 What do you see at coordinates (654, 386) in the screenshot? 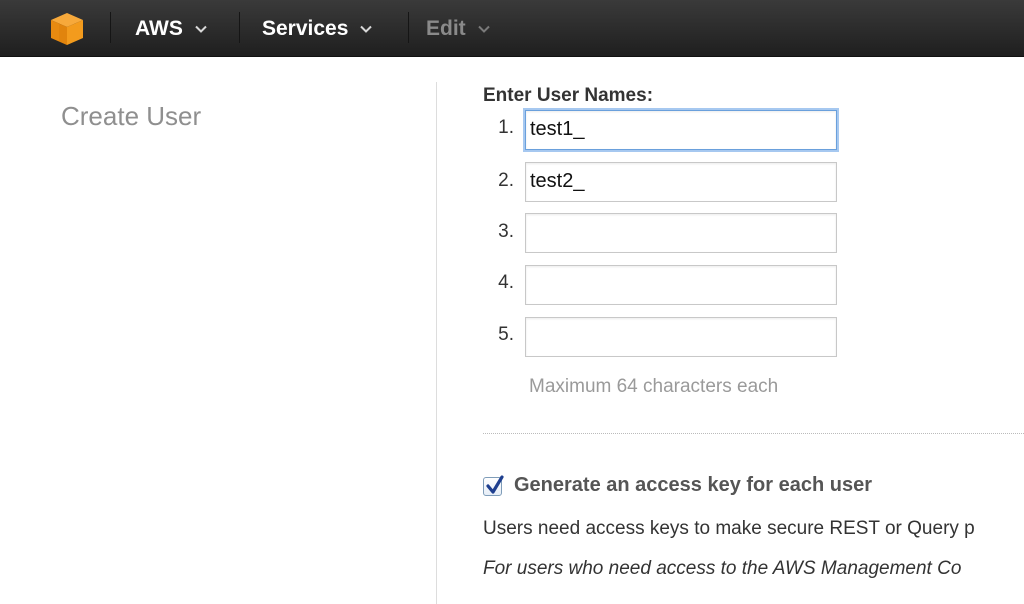
I see `max-length-hint: Maximum 64 characters each` at bounding box center [654, 386].